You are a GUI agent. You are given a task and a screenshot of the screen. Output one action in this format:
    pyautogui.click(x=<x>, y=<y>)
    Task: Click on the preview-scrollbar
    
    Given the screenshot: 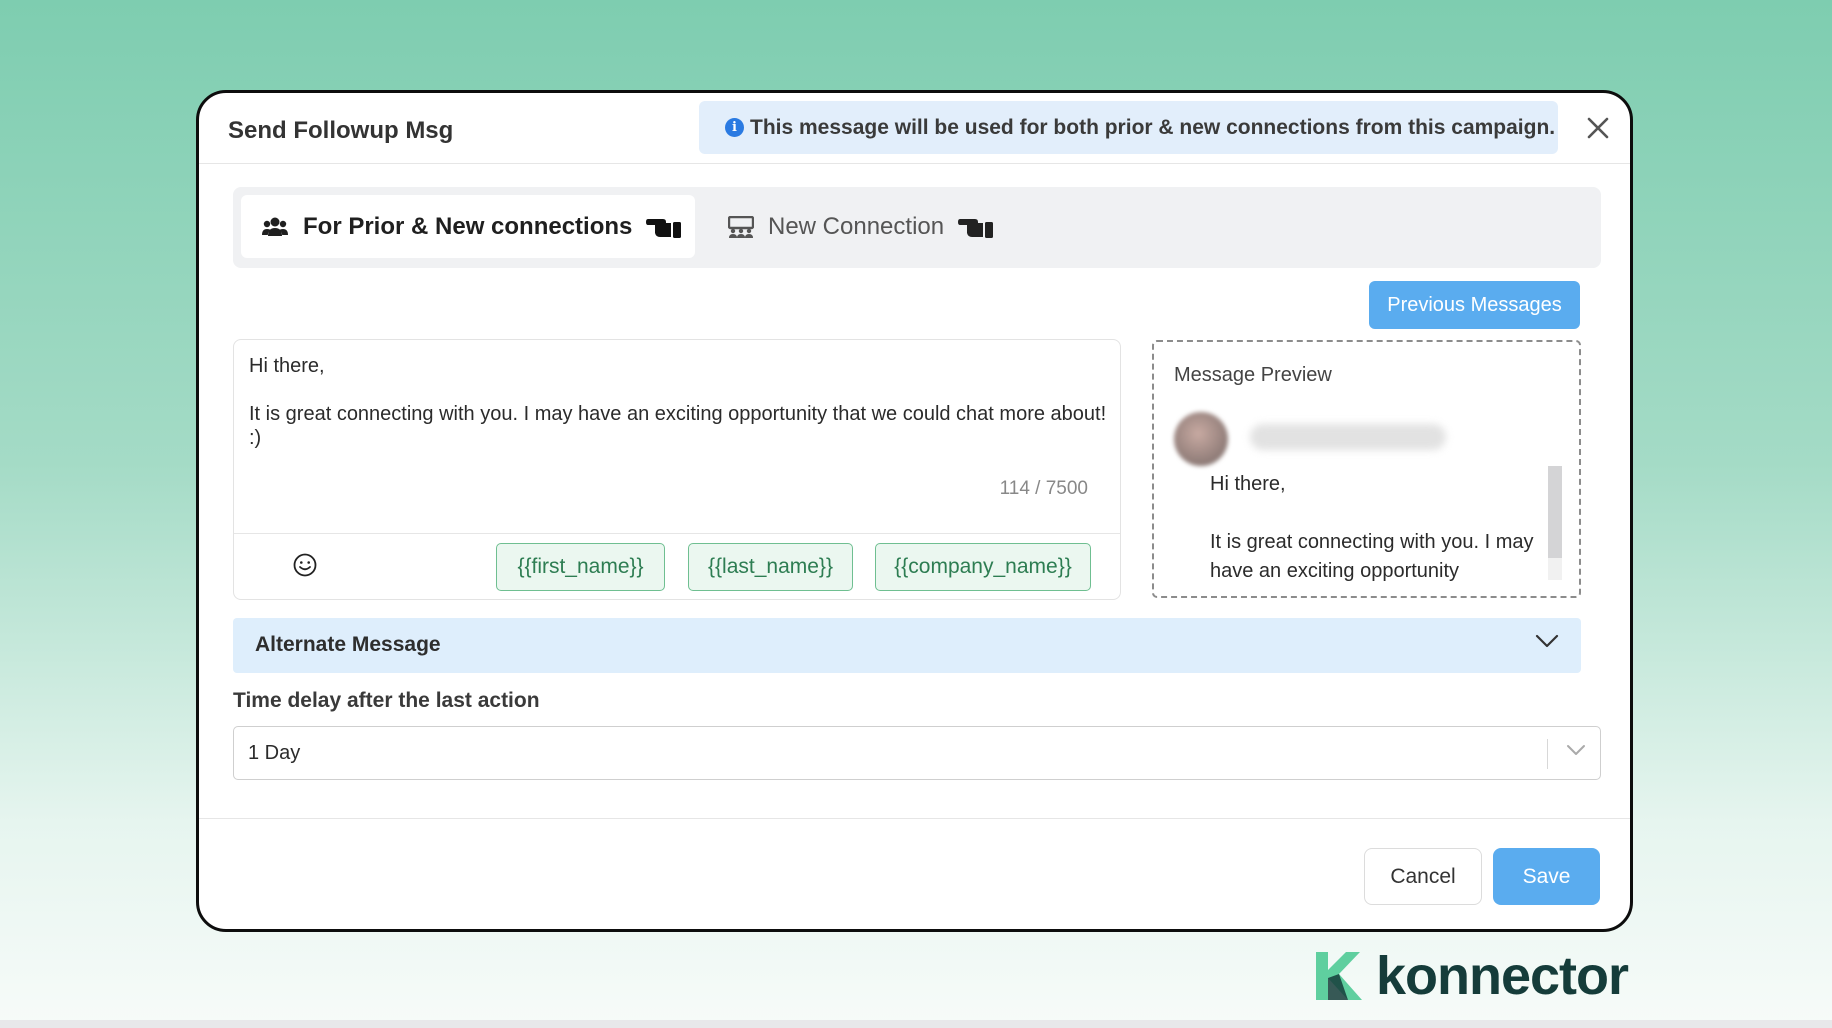 What is the action you would take?
    pyautogui.click(x=1555, y=523)
    